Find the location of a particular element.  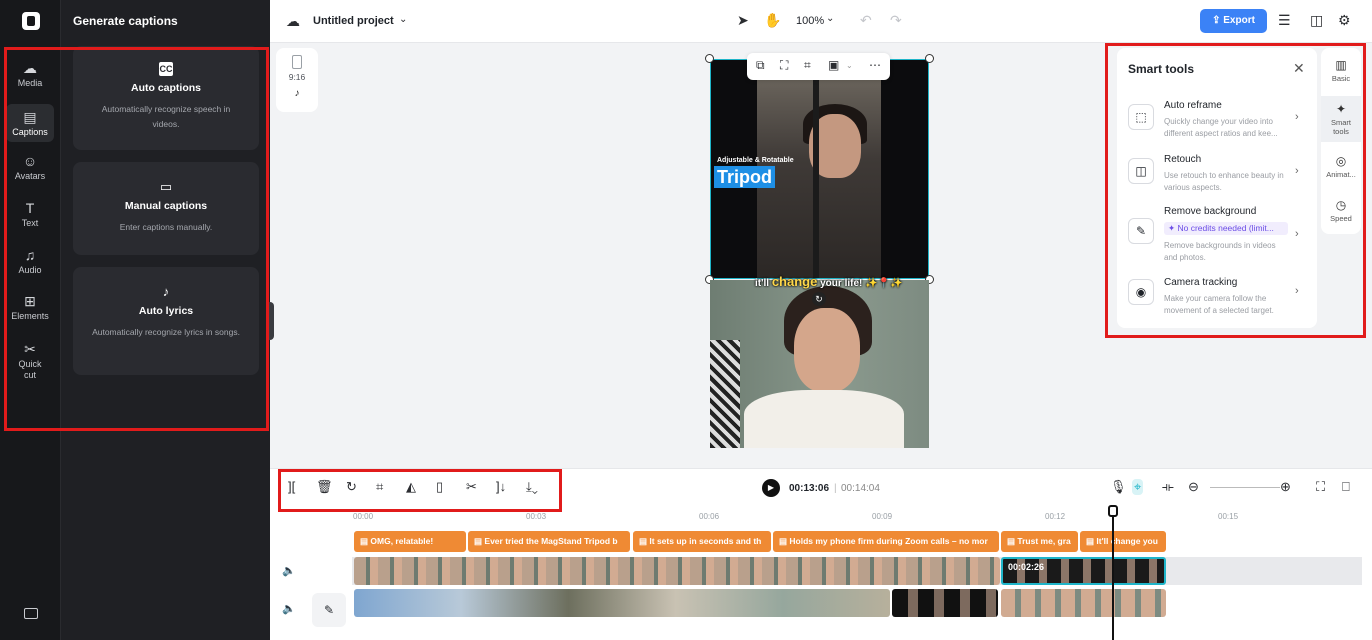

split-line-icon: ⟛ is located at coordinates (1168, 487).